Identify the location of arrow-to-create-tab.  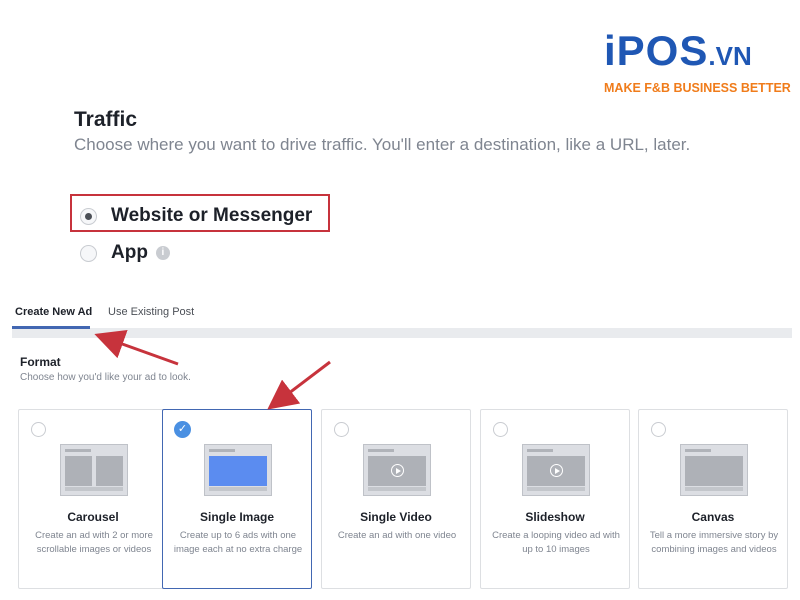
(136, 347).